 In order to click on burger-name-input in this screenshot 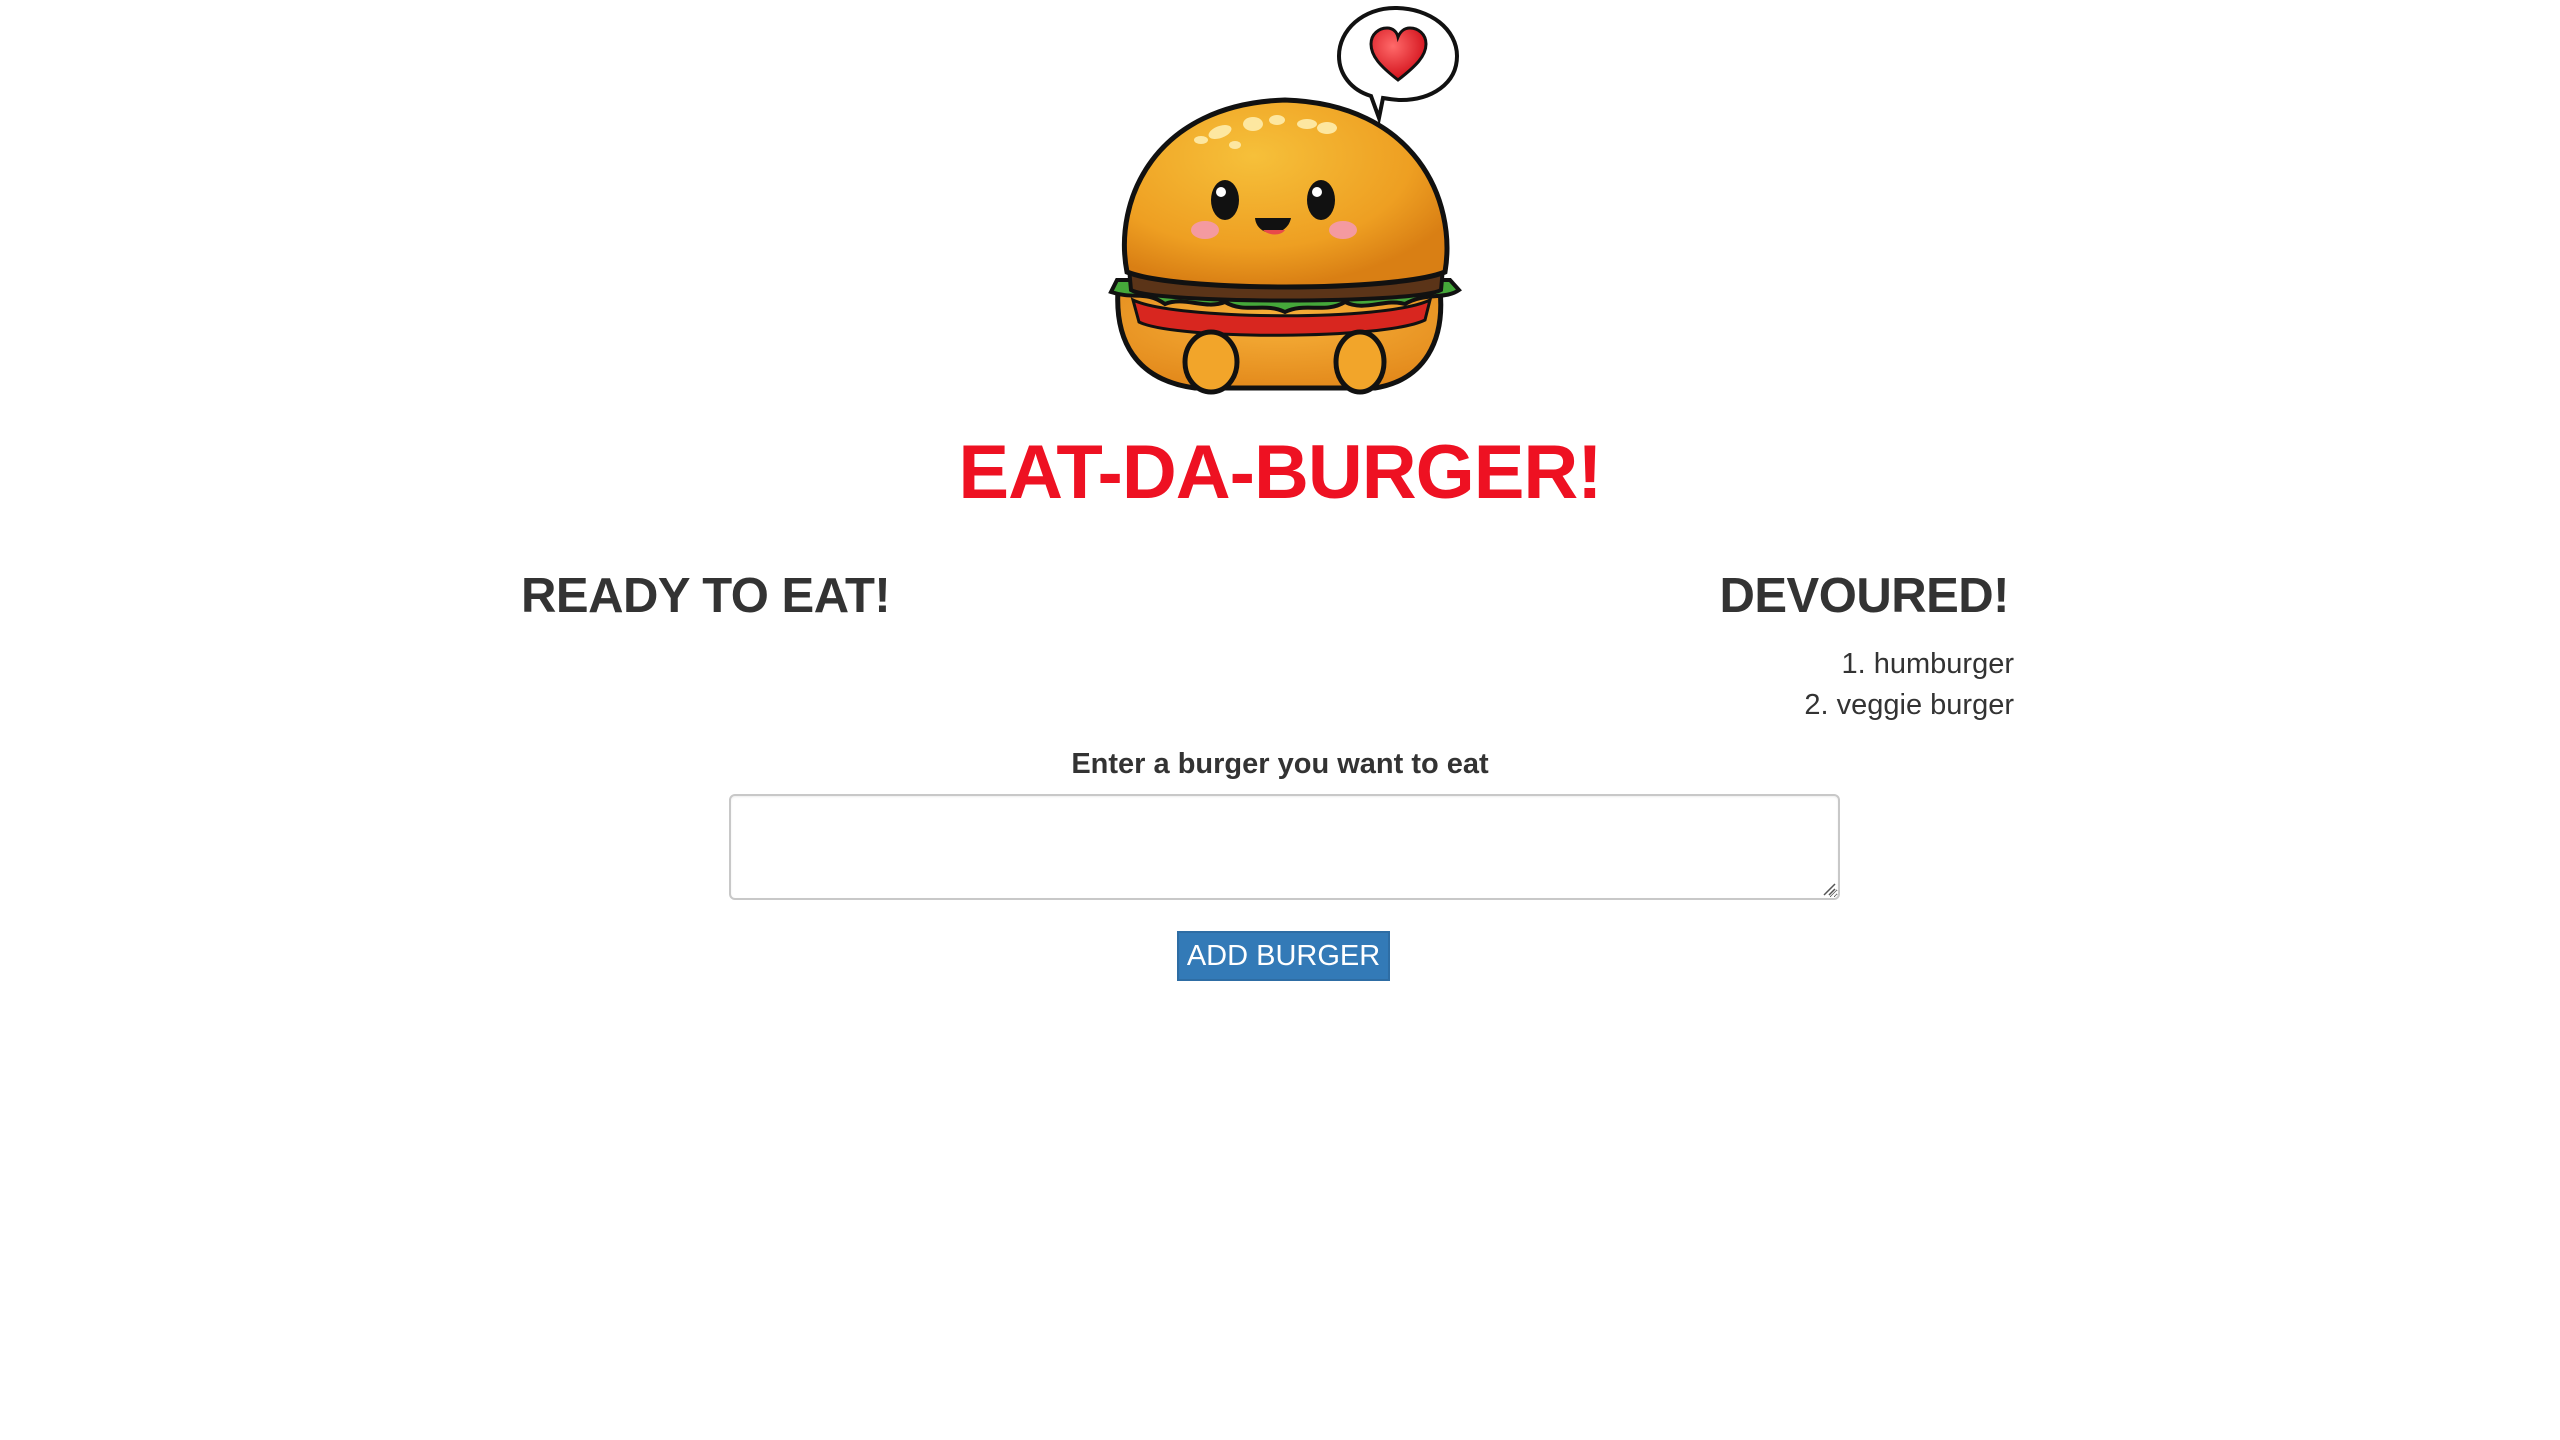, I will do `click(1284, 847)`.